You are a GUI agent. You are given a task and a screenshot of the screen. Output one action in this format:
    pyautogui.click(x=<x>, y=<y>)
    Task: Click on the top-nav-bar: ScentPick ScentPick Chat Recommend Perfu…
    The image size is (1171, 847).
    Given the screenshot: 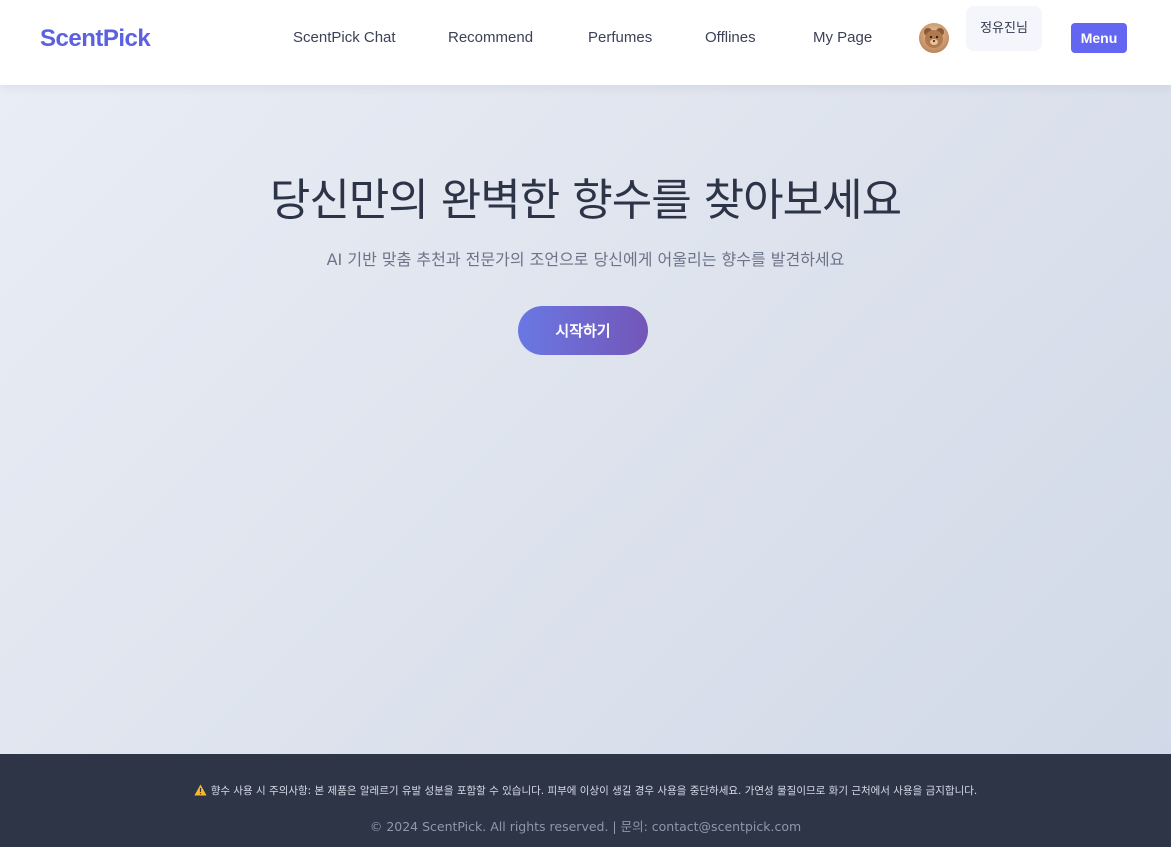 What is the action you would take?
    pyautogui.click(x=585, y=42)
    